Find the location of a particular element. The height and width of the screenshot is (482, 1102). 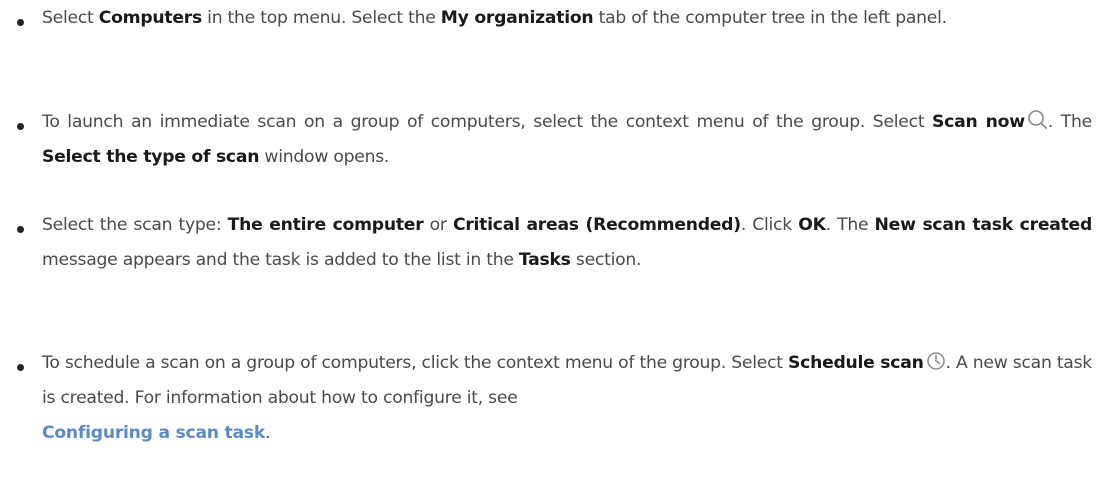

clock-icon is located at coordinates (936, 361).